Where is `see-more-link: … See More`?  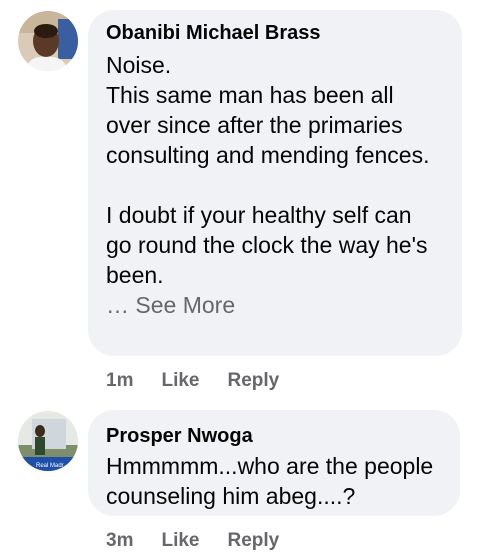
see-more-link: … See More is located at coordinates (274, 305).